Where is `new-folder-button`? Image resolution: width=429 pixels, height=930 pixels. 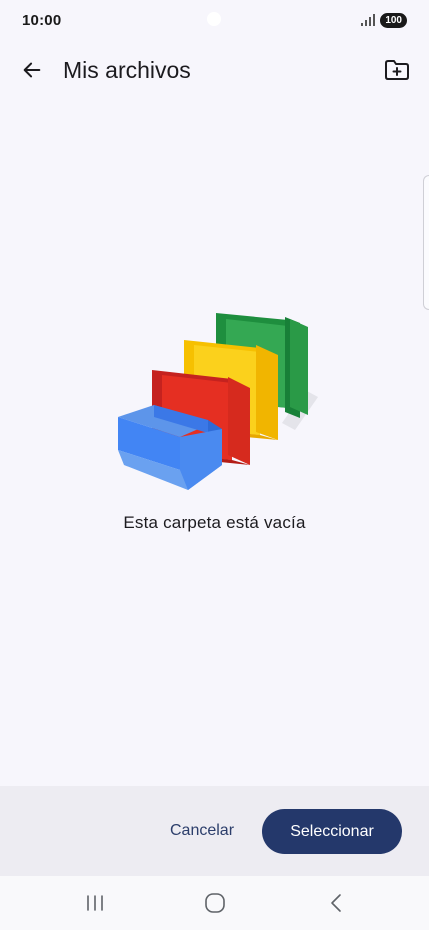
new-folder-button is located at coordinates (397, 70).